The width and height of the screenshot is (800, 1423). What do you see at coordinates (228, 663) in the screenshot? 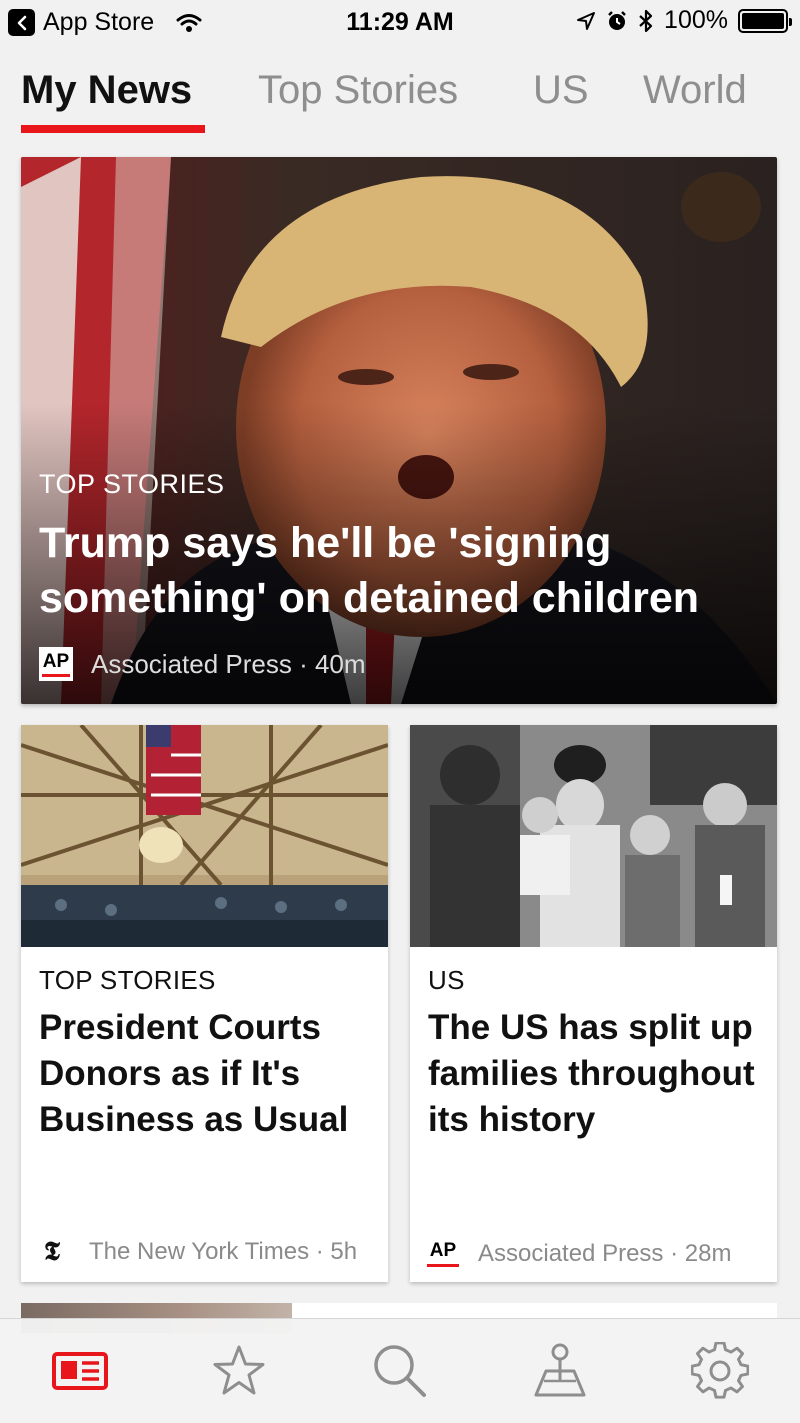
I see `hero-source-label: Associated Press · 40m` at bounding box center [228, 663].